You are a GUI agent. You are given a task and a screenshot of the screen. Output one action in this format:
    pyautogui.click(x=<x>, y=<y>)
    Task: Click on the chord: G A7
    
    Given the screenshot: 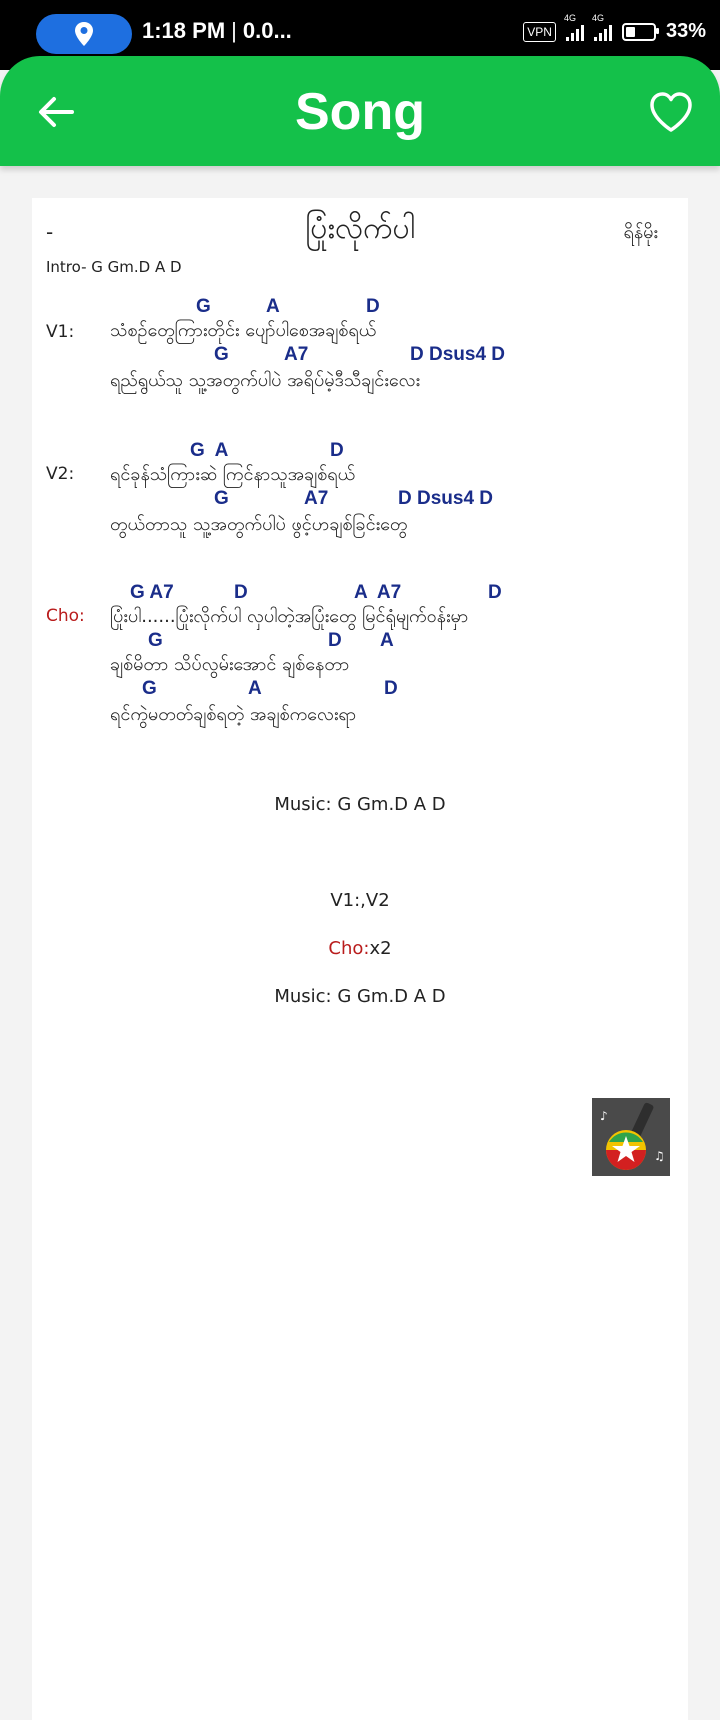 What is the action you would take?
    pyautogui.click(x=152, y=592)
    